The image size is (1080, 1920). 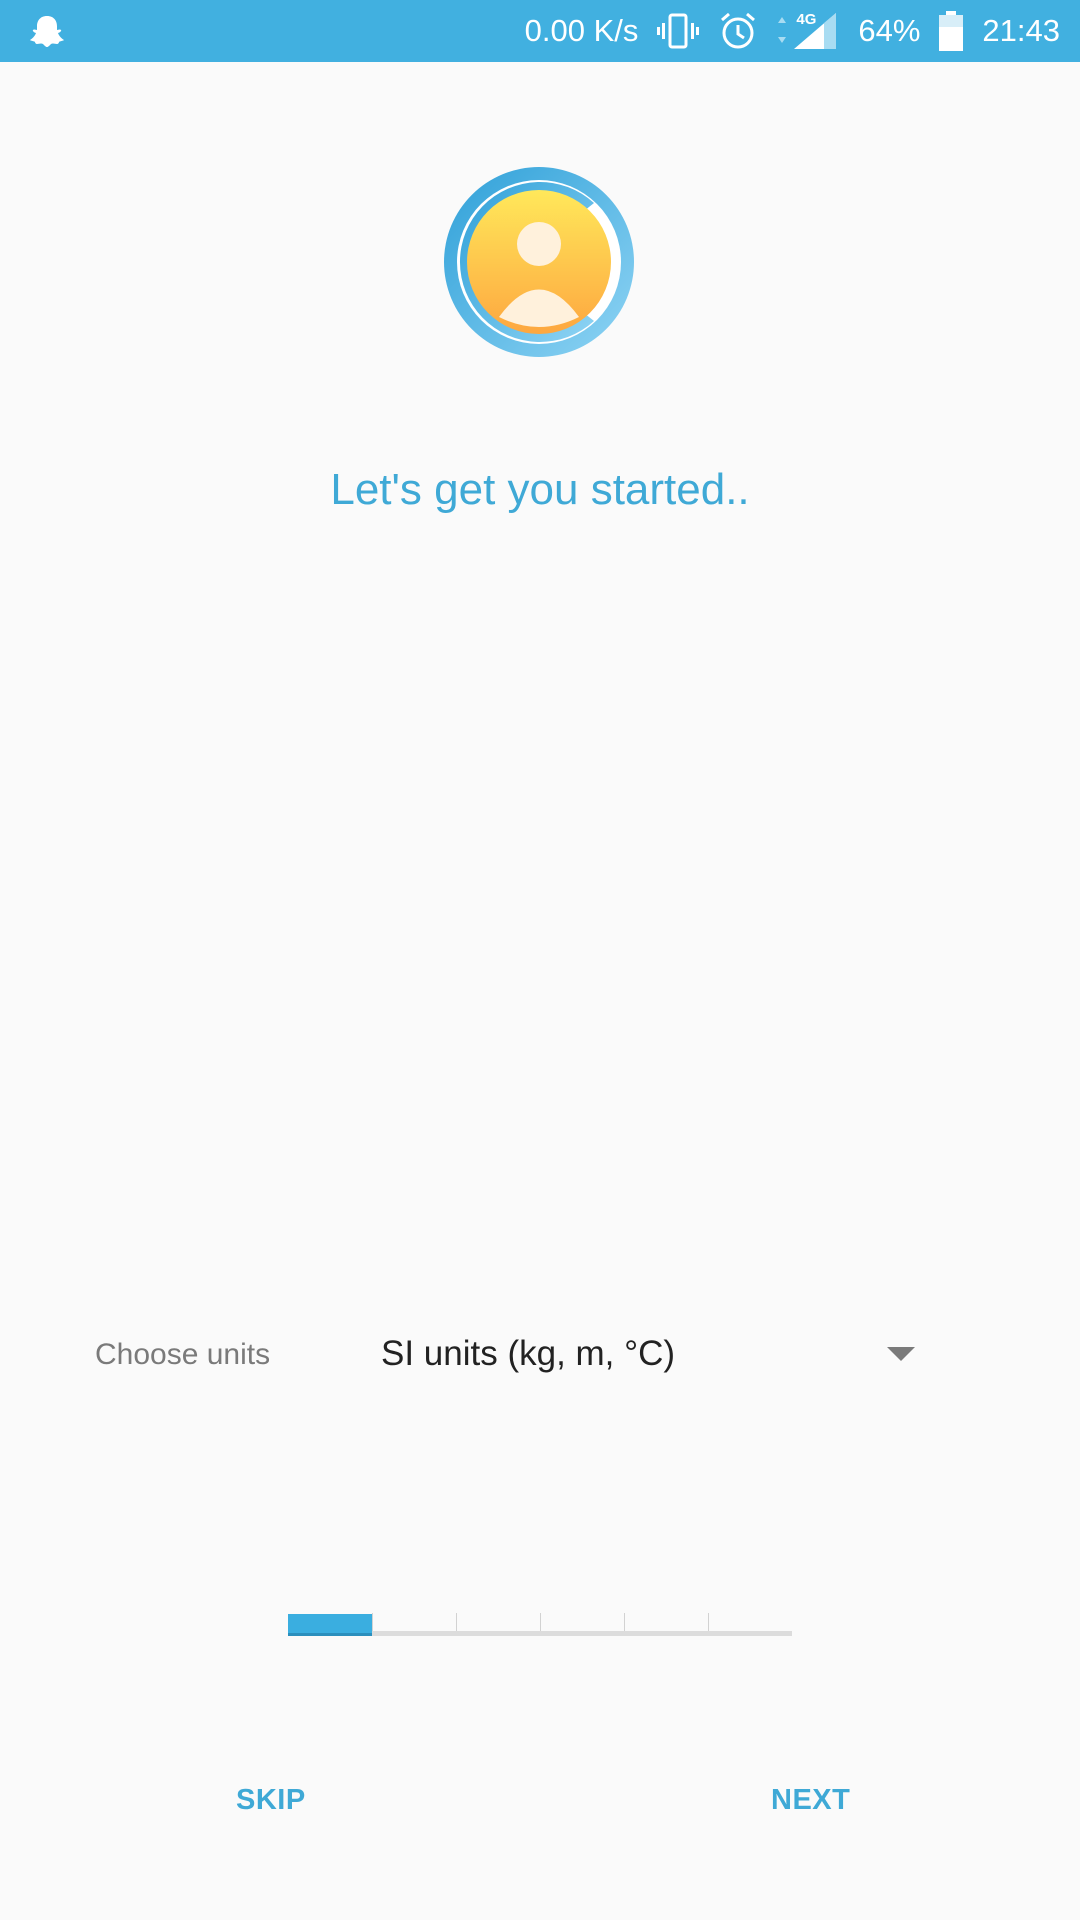 What do you see at coordinates (271, 1800) in the screenshot?
I see `skip-button: SKIP` at bounding box center [271, 1800].